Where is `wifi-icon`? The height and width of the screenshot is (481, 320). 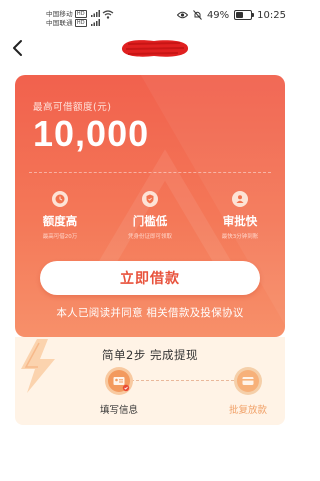
wifi-icon is located at coordinates (108, 14).